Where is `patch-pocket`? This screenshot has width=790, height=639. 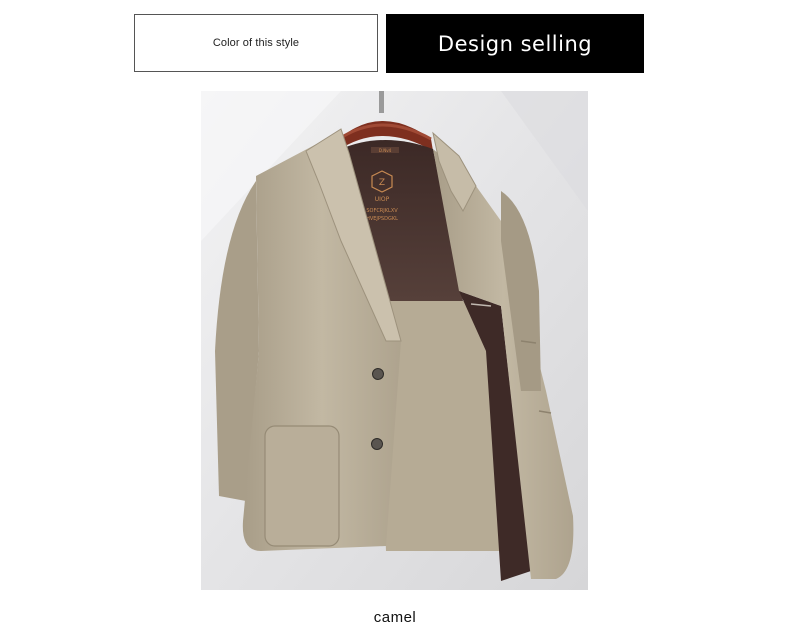
patch-pocket is located at coordinates (302, 486).